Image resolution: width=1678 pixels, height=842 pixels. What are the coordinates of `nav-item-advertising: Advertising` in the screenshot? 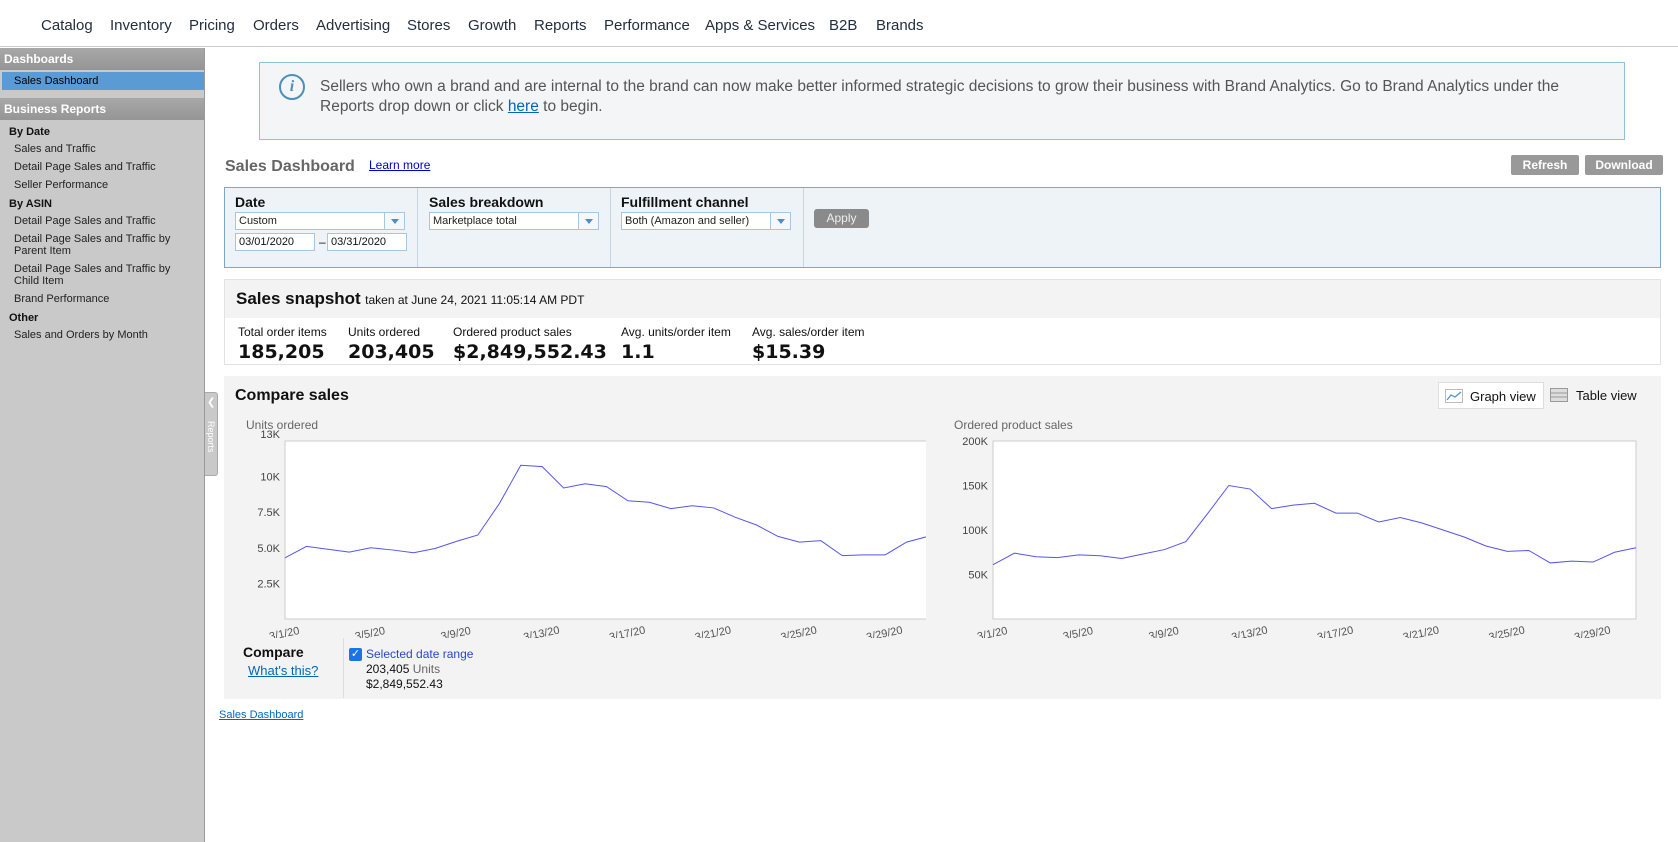 It's located at (353, 25).